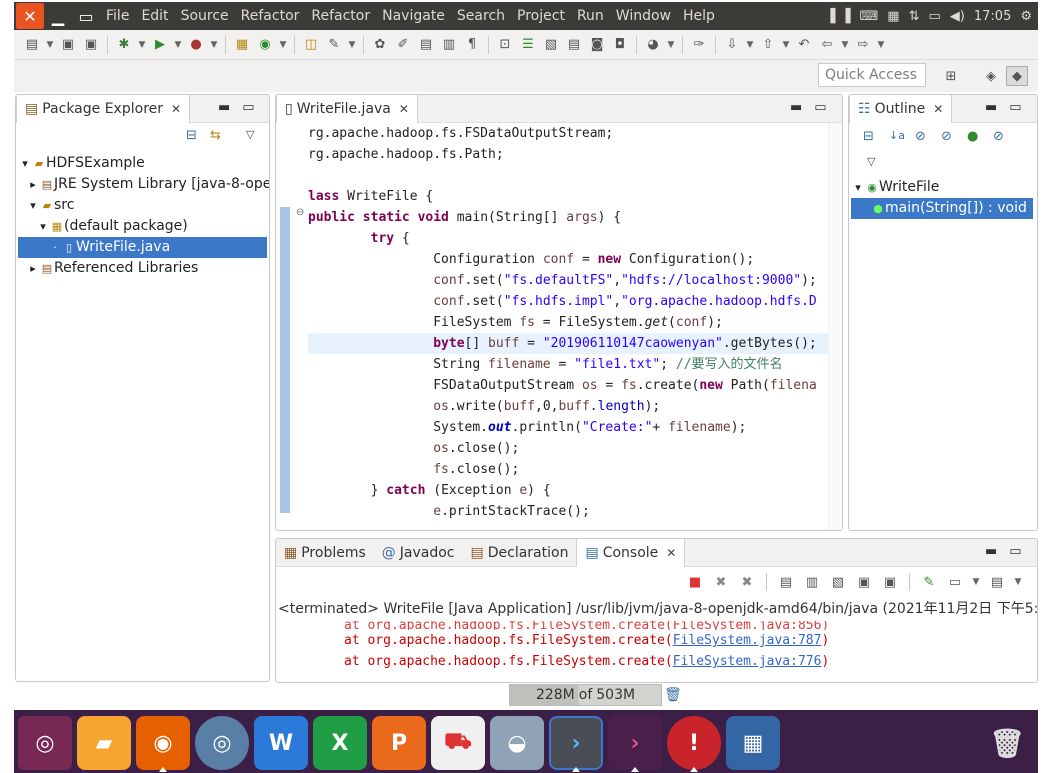 The image size is (1043, 773). What do you see at coordinates (142, 226) in the screenshot?
I see `tree-item-default-package: ▾ ▦ (default package)` at bounding box center [142, 226].